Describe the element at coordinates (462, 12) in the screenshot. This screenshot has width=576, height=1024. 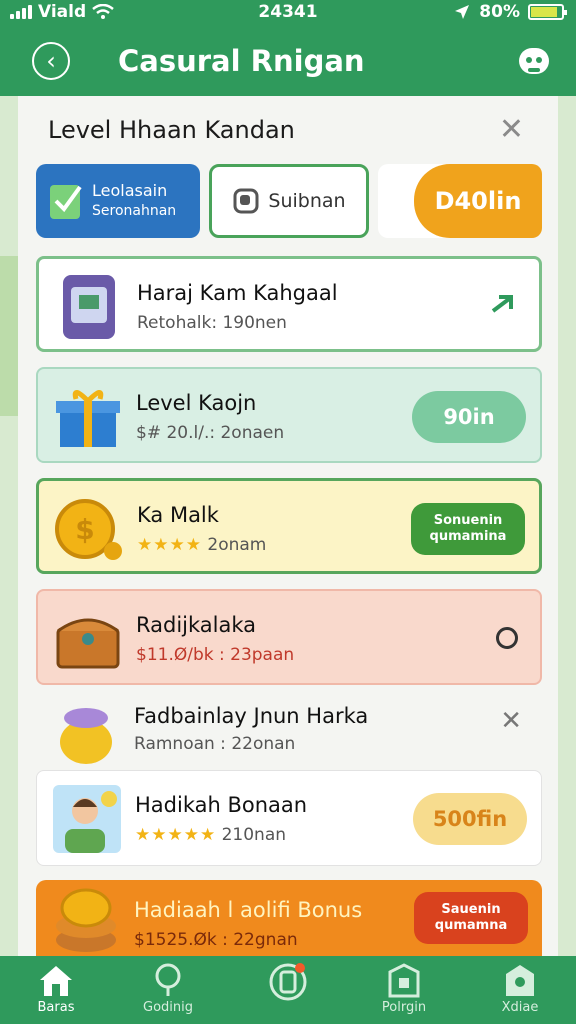
I see `location-icon` at that location.